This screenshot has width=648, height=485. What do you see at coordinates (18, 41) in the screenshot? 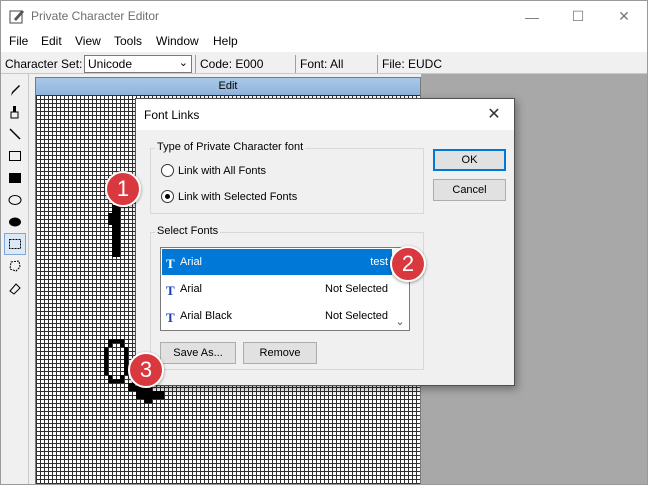
I see `menu-file: File` at bounding box center [18, 41].